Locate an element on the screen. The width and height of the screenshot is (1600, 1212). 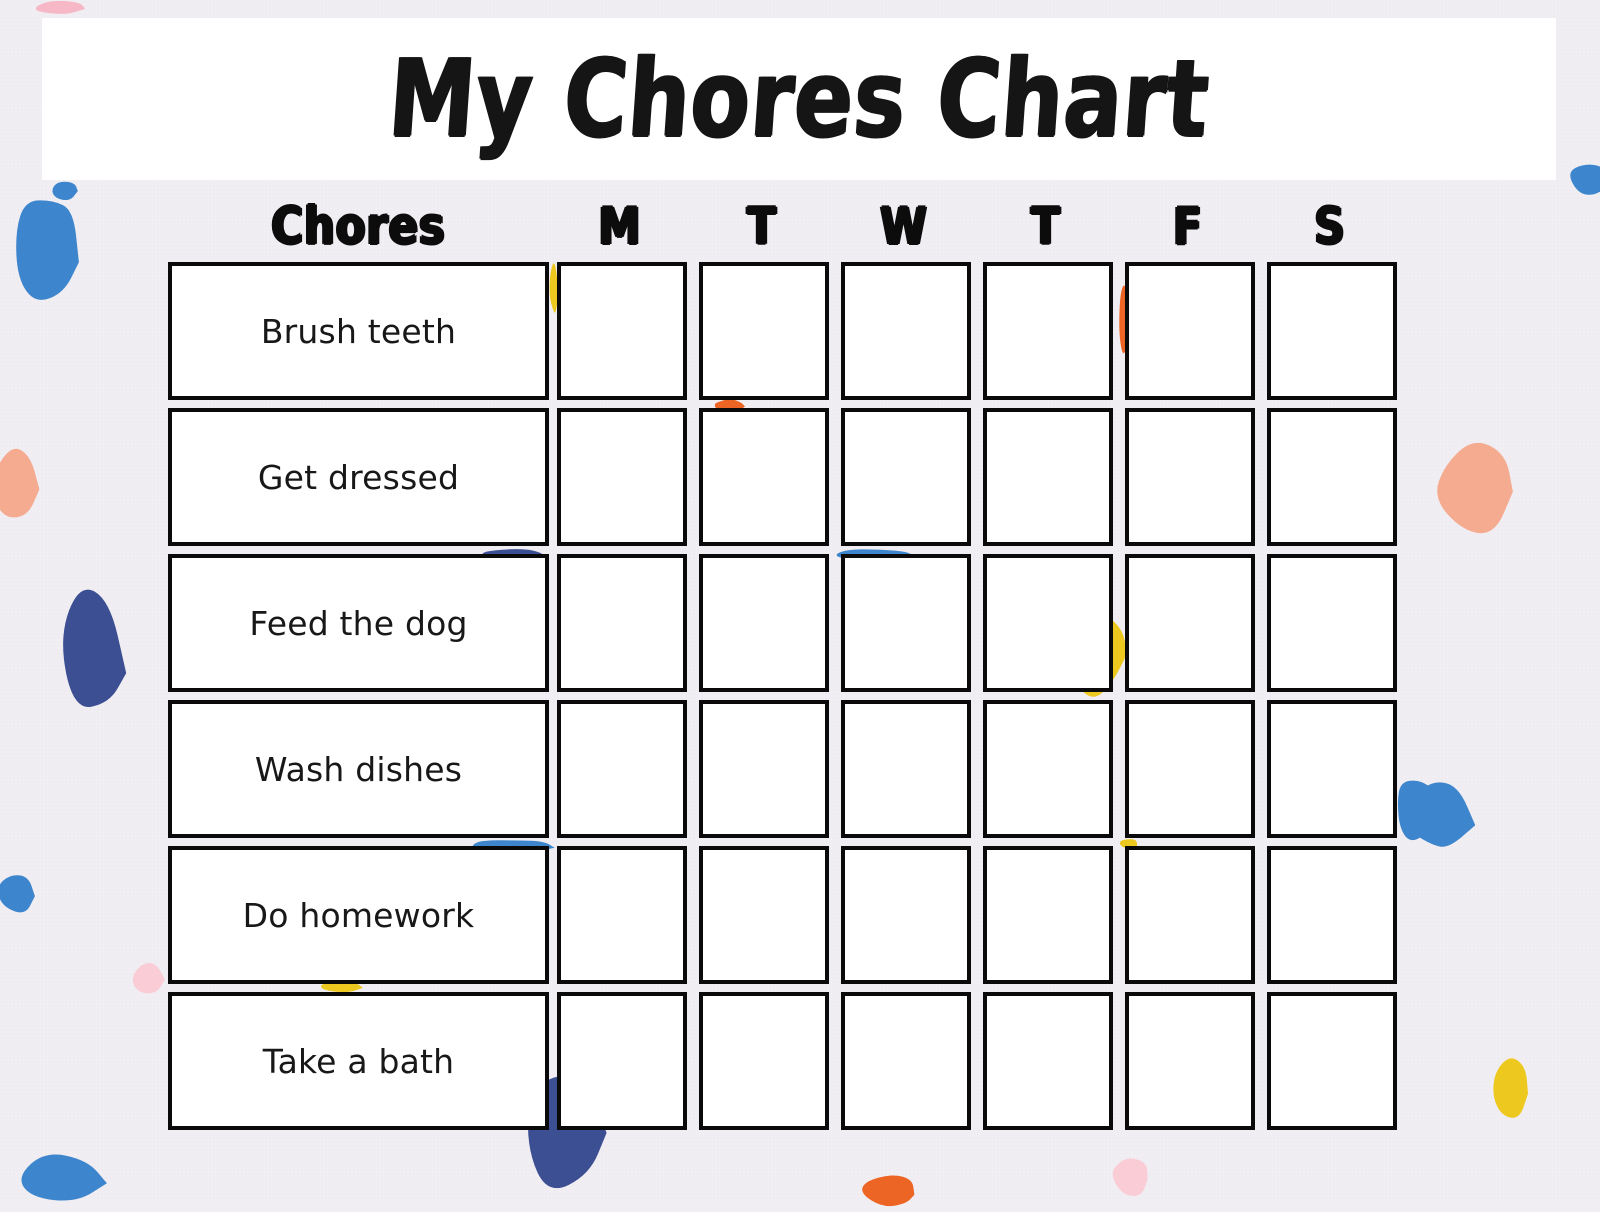
chore-label: Feed the dog is located at coordinates (358, 623).